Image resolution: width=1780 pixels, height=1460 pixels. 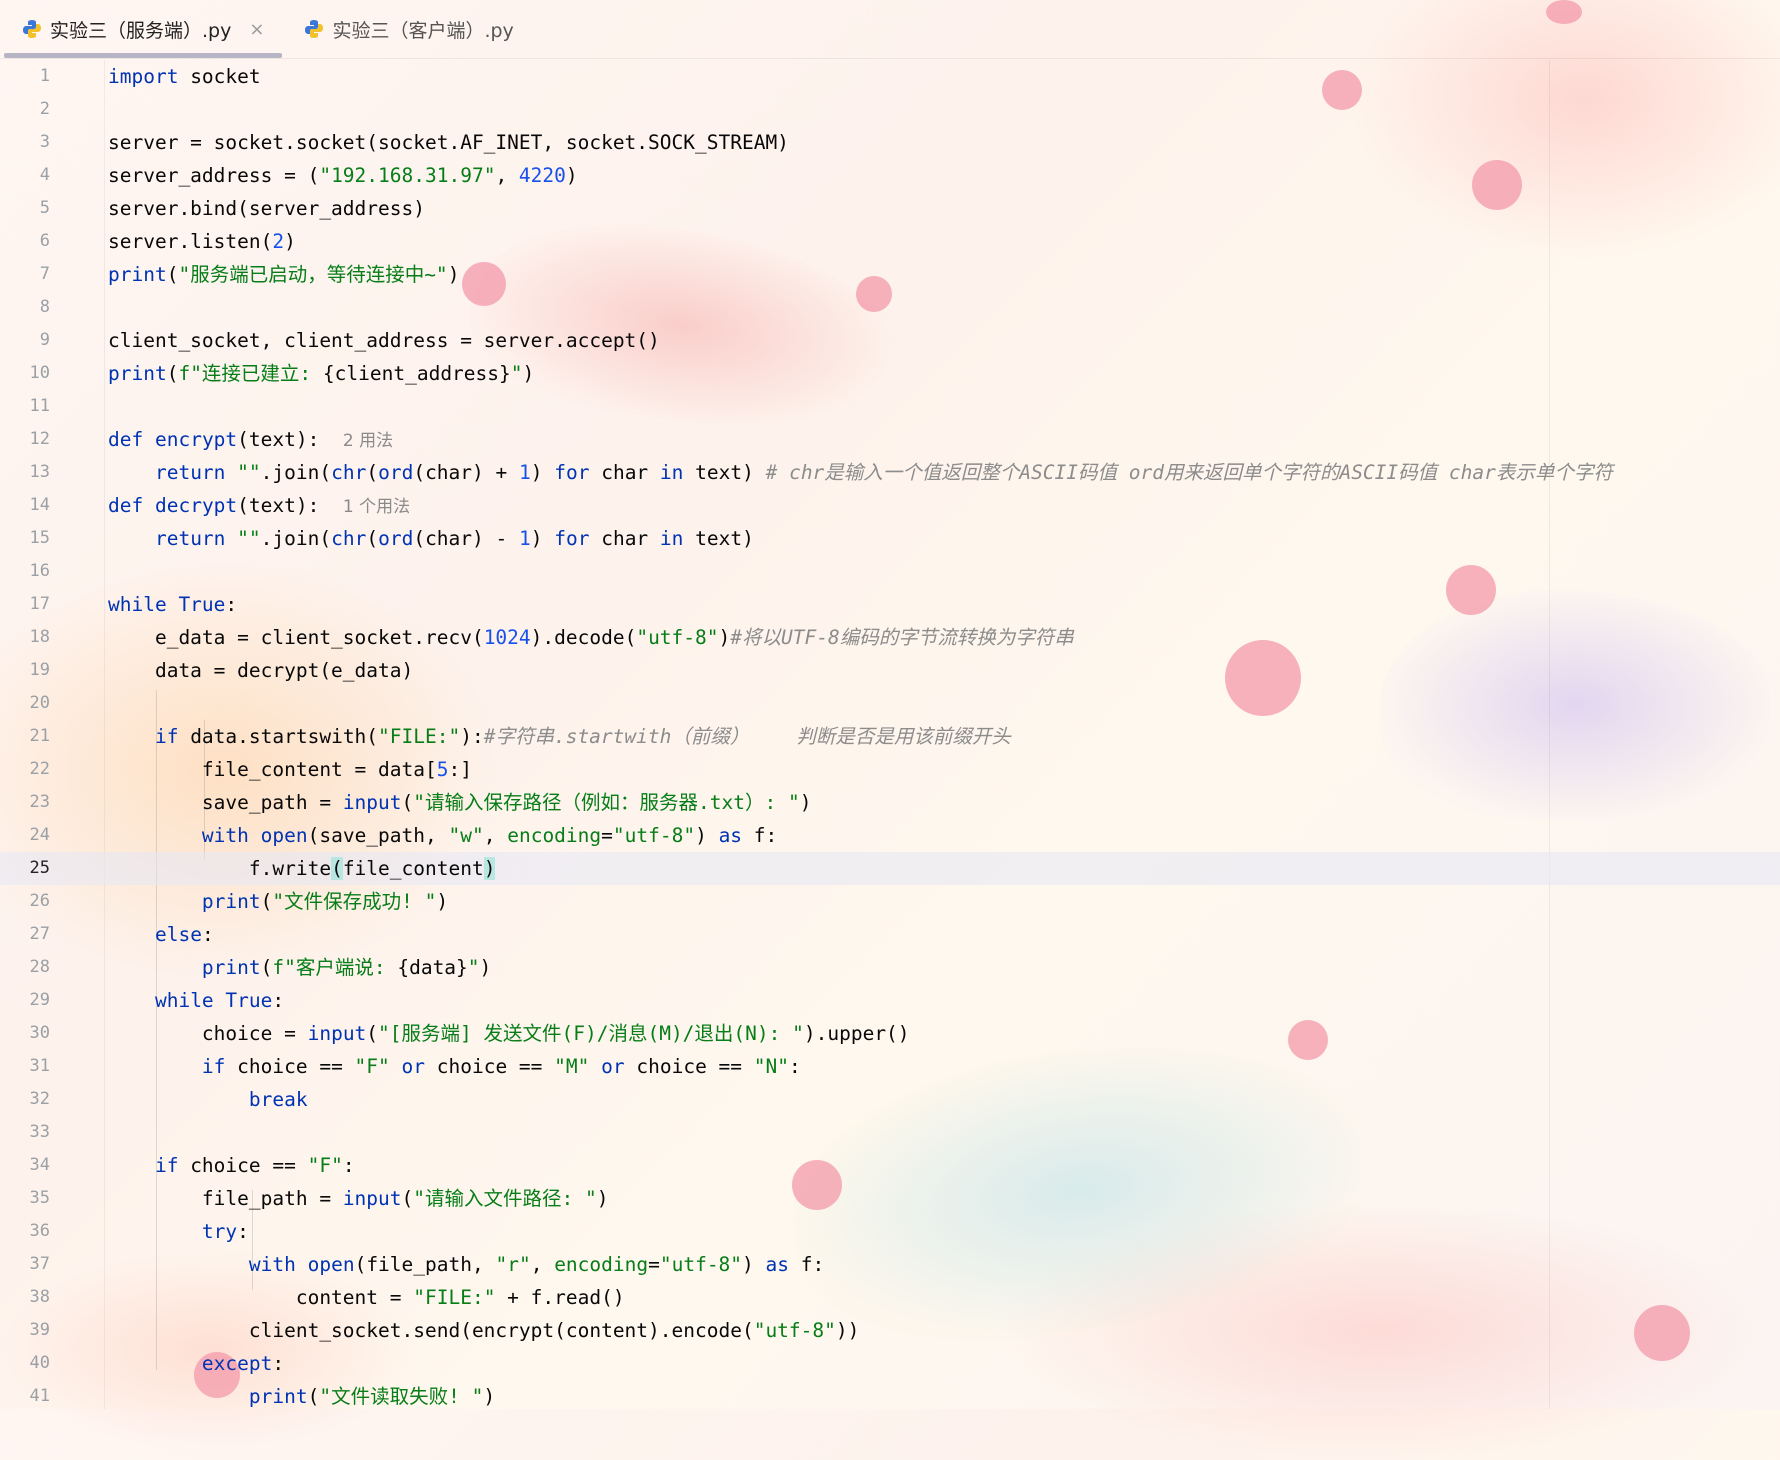 What do you see at coordinates (890, 1396) in the screenshot?
I see `code-line: 41 print("文件读取失败! ")` at bounding box center [890, 1396].